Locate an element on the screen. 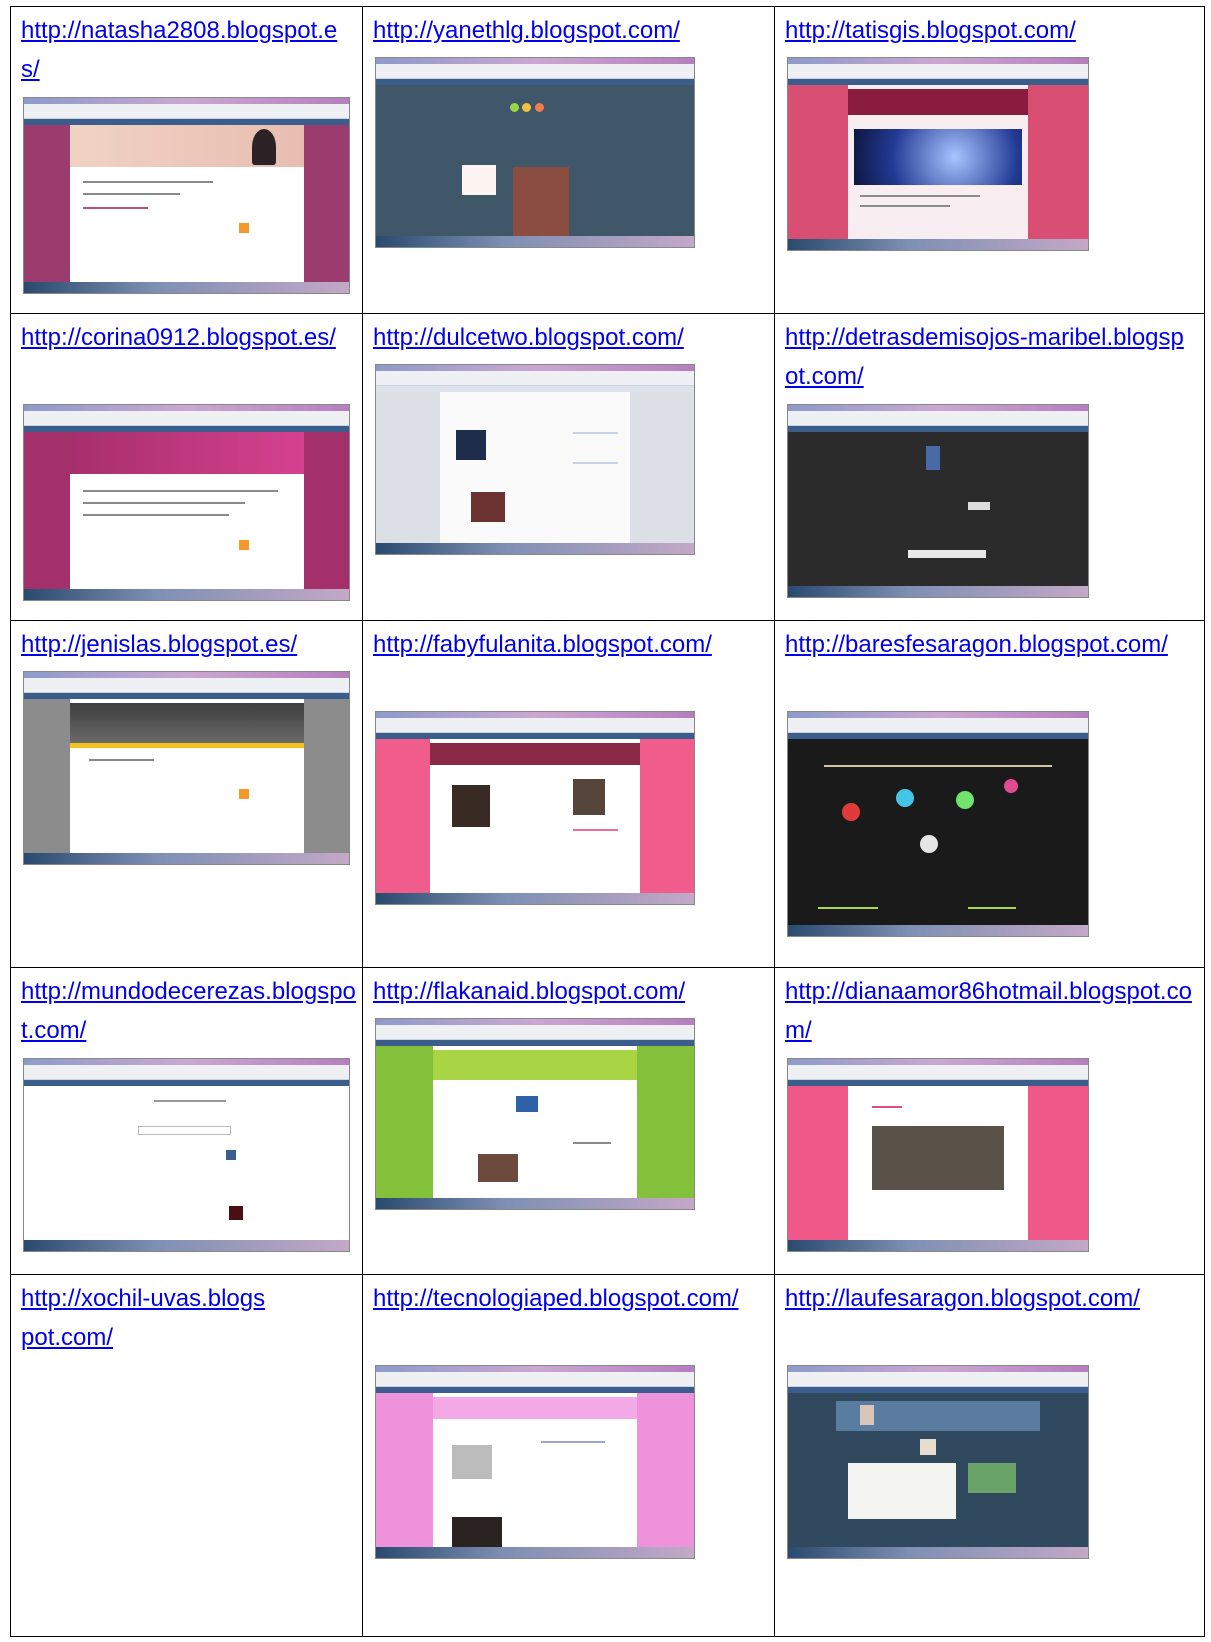  table-cell: http://jenislas.blogspot.es/ is located at coordinates (186, 794).